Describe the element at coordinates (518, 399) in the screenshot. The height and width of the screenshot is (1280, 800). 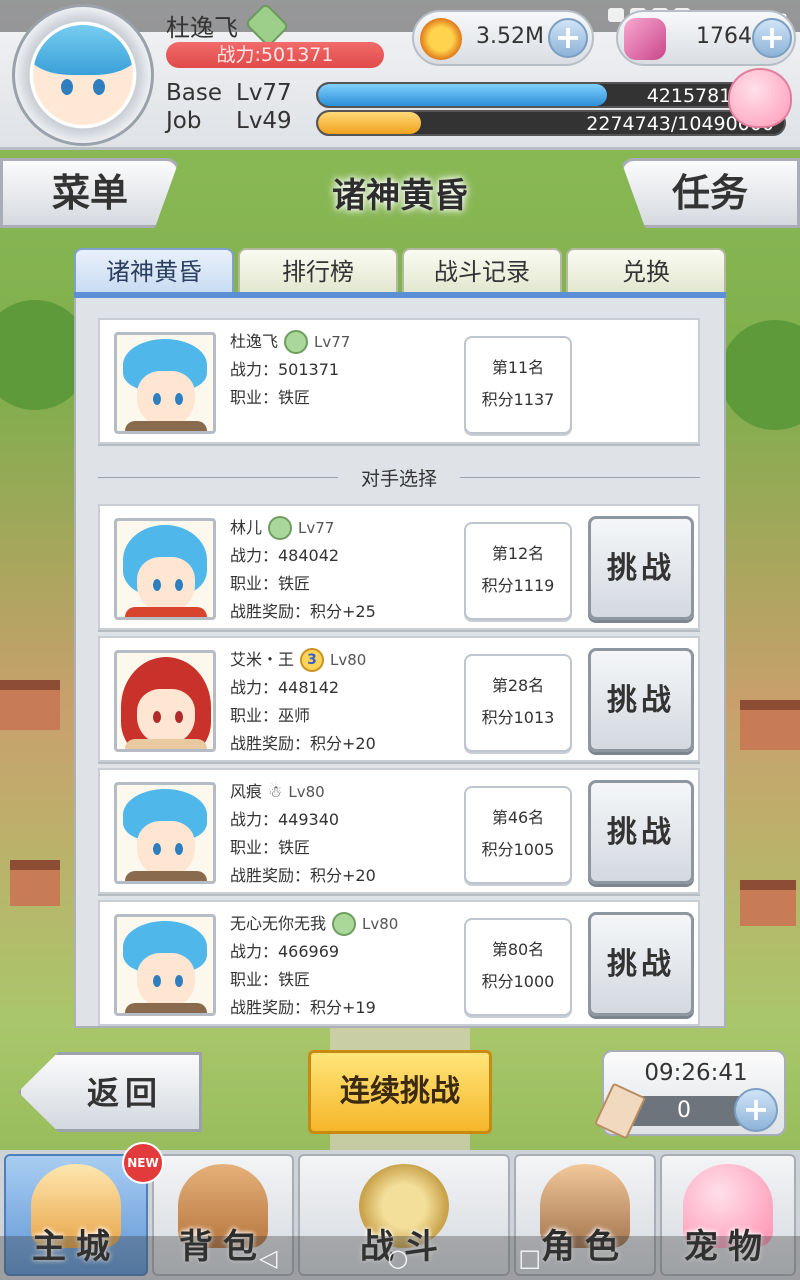
I see `self-score: 积分1137` at that location.